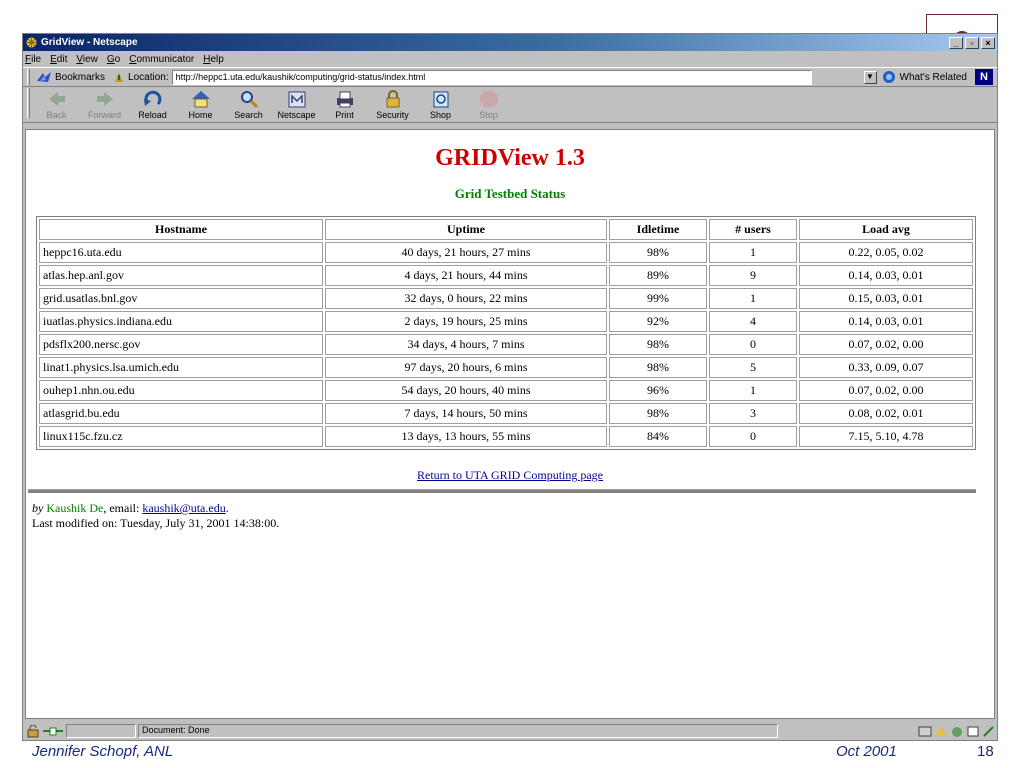  Describe the element at coordinates (989, 731) in the screenshot. I see `composer-component-icon` at that location.